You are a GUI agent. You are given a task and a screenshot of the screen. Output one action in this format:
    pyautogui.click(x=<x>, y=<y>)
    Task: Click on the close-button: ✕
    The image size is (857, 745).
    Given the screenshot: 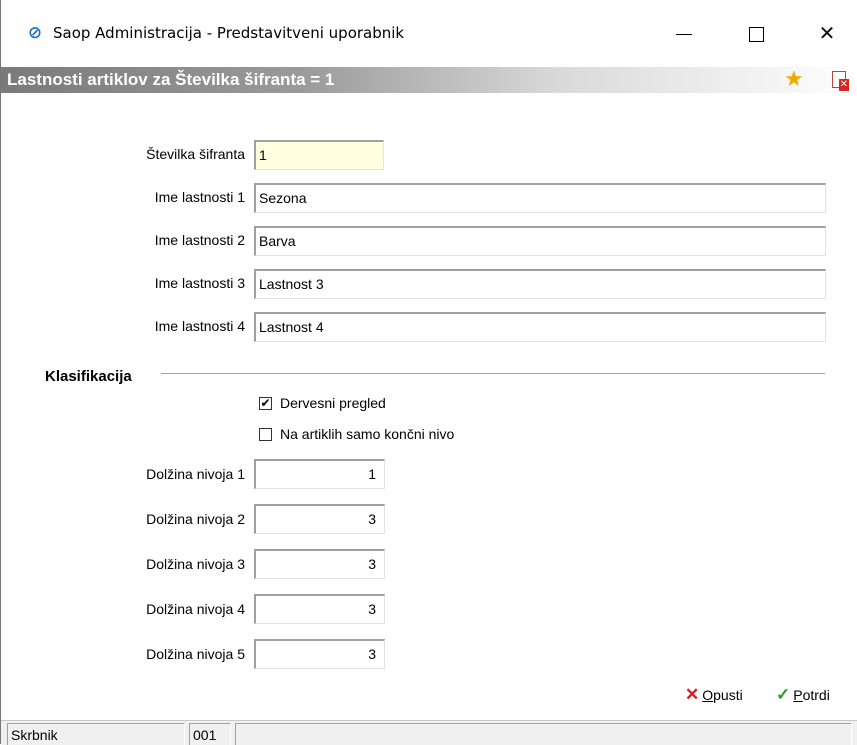 What is the action you would take?
    pyautogui.click(x=827, y=33)
    